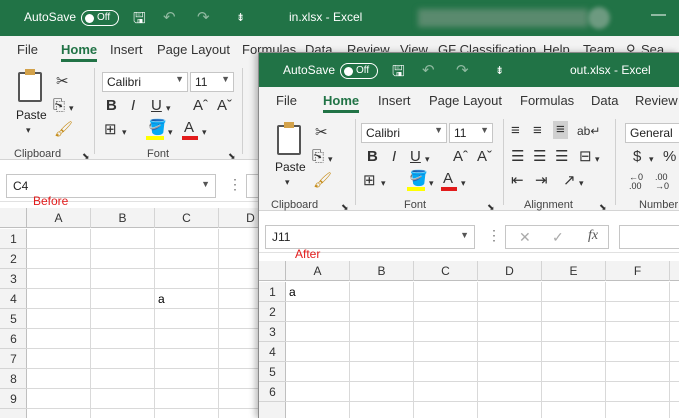 The width and height of the screenshot is (679, 418). I want to click on row-header: 8, so click(13, 379).